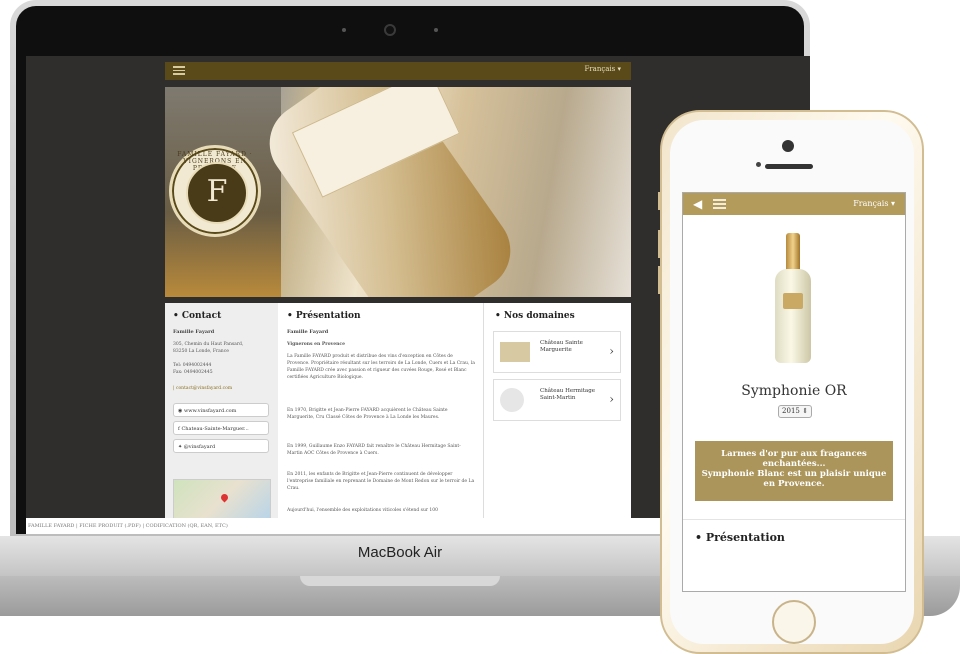 This screenshot has width=961, height=654. What do you see at coordinates (793, 301) in the screenshot?
I see `bottle-label` at bounding box center [793, 301].